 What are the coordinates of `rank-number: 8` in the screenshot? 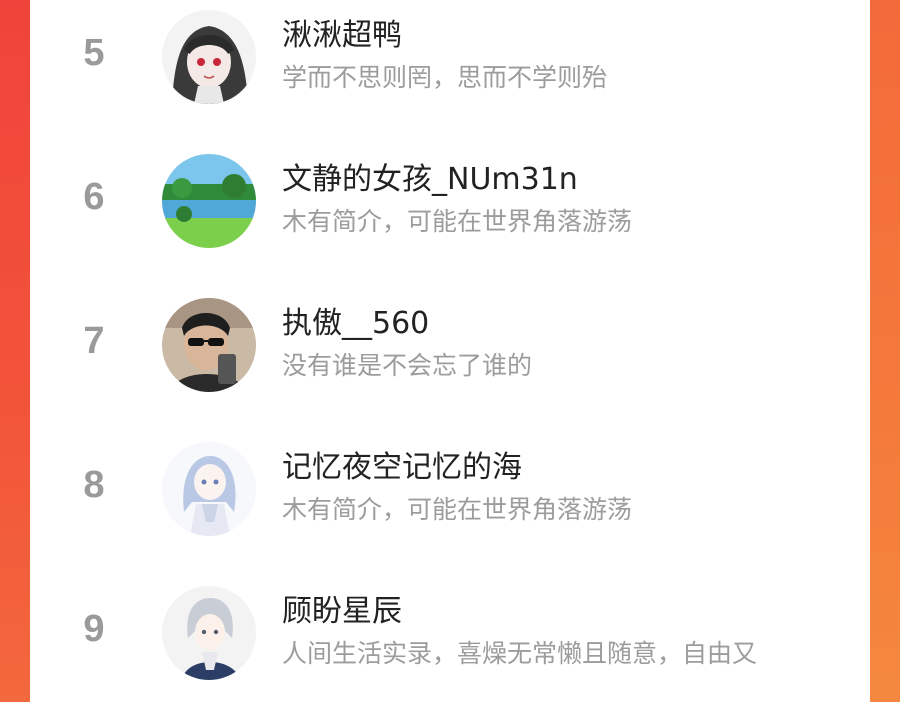 It's located at (94, 485).